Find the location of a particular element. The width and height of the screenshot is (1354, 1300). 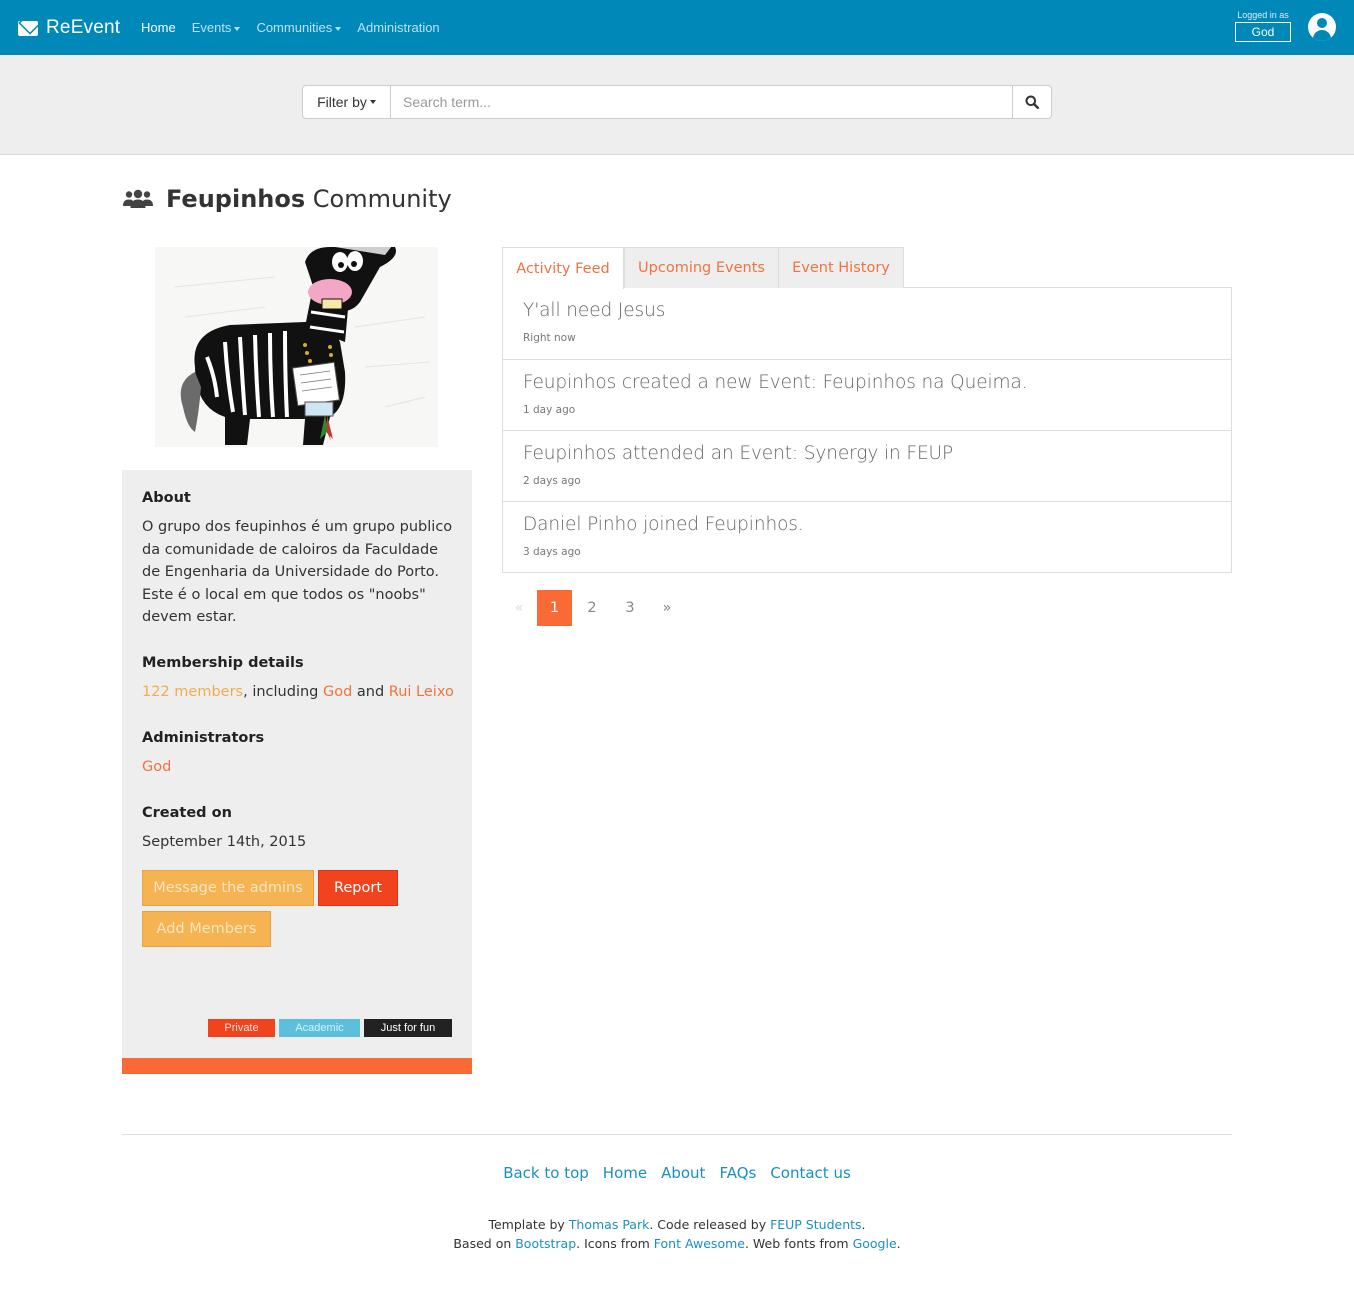

search-group: Filter by is located at coordinates (677, 102).